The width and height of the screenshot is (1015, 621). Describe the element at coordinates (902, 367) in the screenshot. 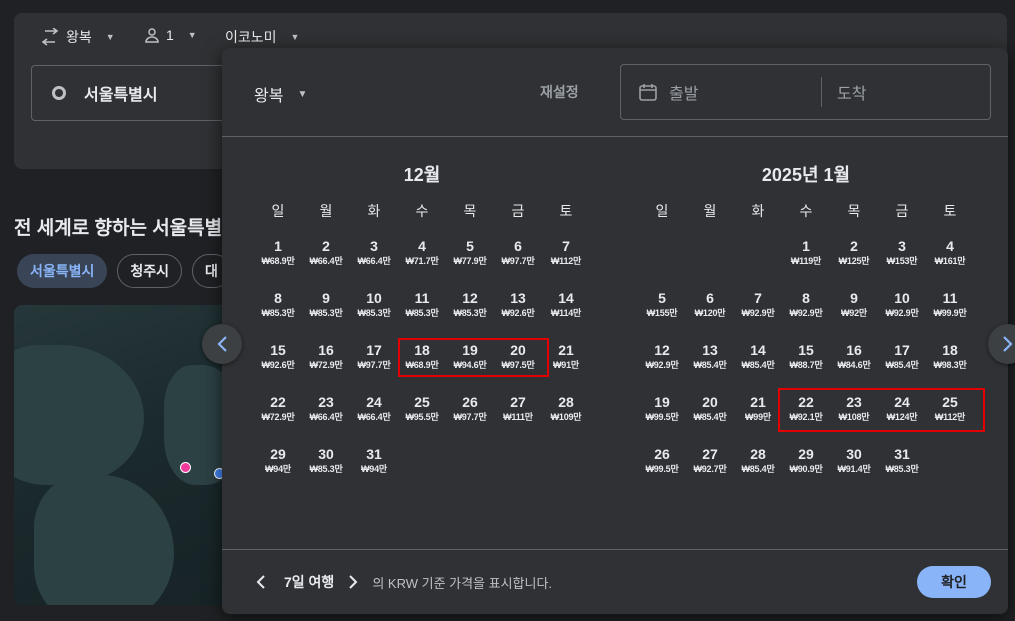

I see `calendar-day: 17 ₩85.4만` at that location.